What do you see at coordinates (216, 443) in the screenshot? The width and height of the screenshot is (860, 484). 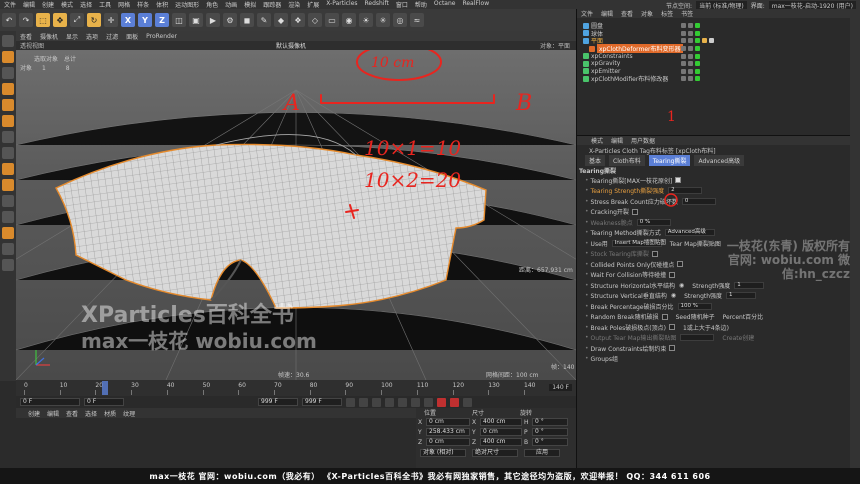 I see `material-area` at bounding box center [216, 443].